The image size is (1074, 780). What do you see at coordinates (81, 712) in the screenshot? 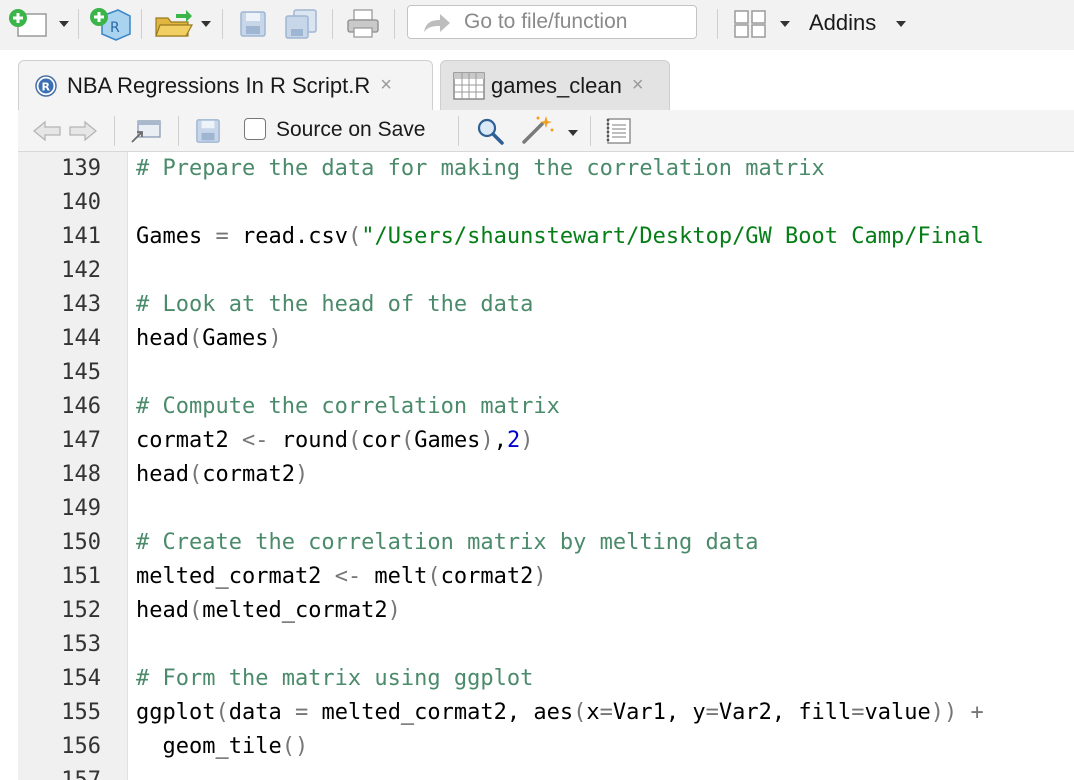
I see `line-number: 155` at bounding box center [81, 712].